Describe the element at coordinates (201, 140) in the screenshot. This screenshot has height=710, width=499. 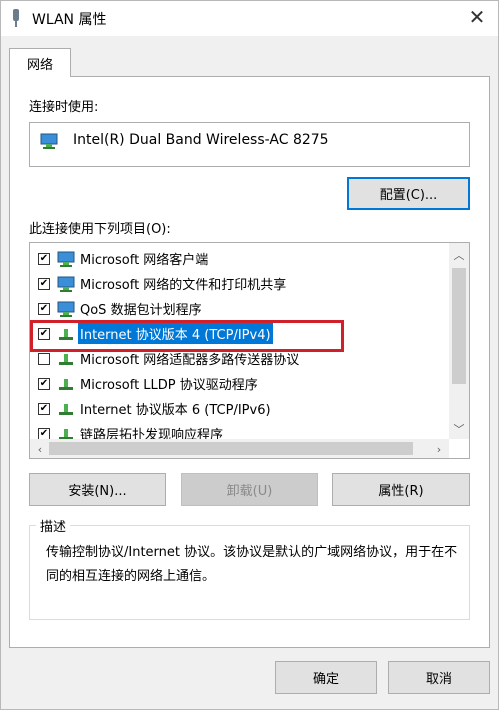
I see `adapter-name: Intel(R) Dual Band Wireless-AC 8275` at that location.